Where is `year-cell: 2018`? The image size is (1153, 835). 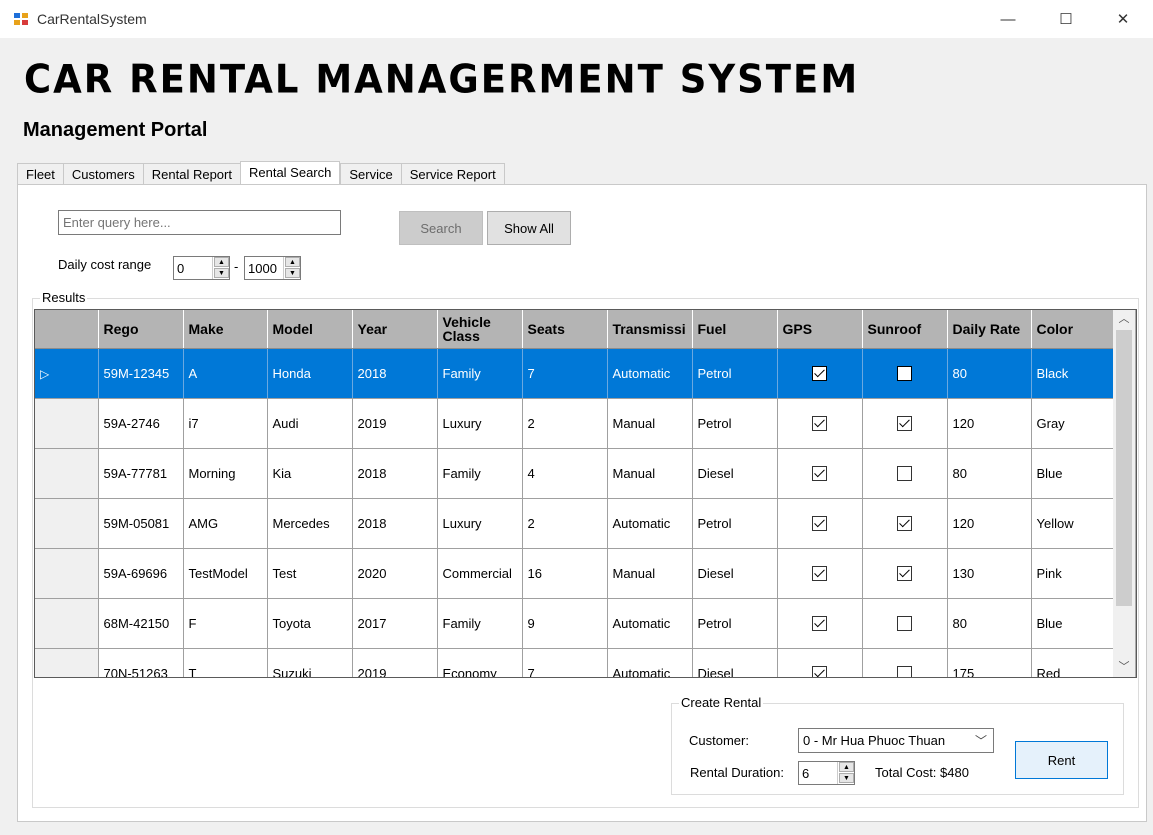 year-cell: 2018 is located at coordinates (395, 473).